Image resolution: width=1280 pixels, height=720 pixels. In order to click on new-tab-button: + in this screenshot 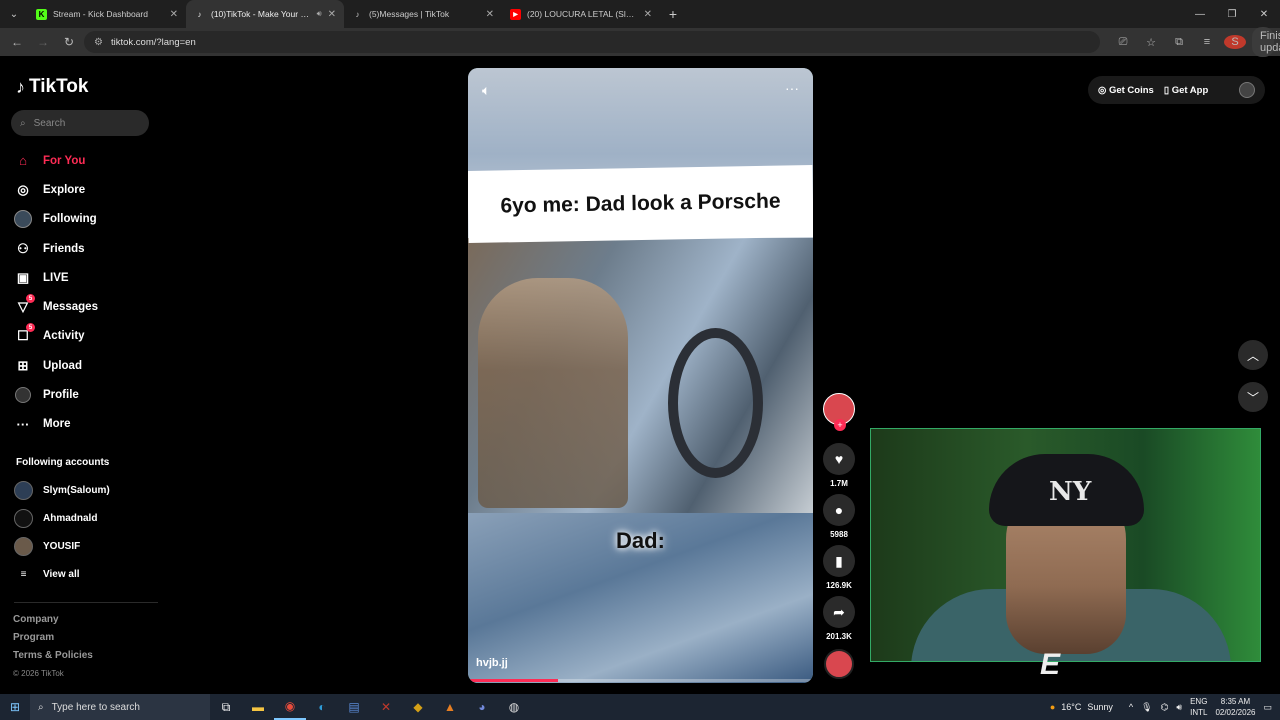, I will do `click(673, 14)`.